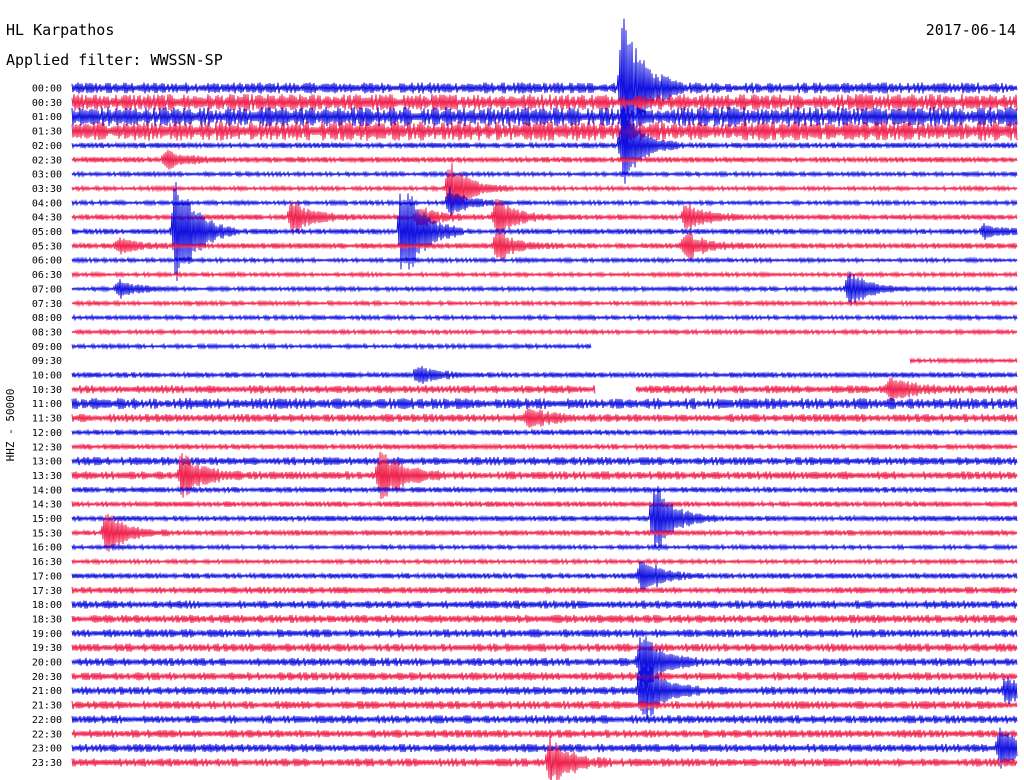 The height and width of the screenshot is (780, 1024). I want to click on y-axis-label: HHZ - 50000, so click(10, 425).